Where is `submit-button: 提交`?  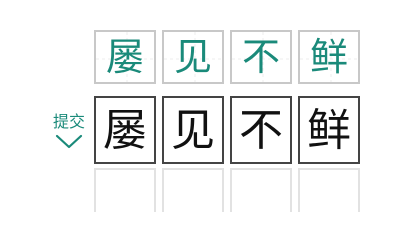 submit-button: 提交 is located at coordinates (69, 131).